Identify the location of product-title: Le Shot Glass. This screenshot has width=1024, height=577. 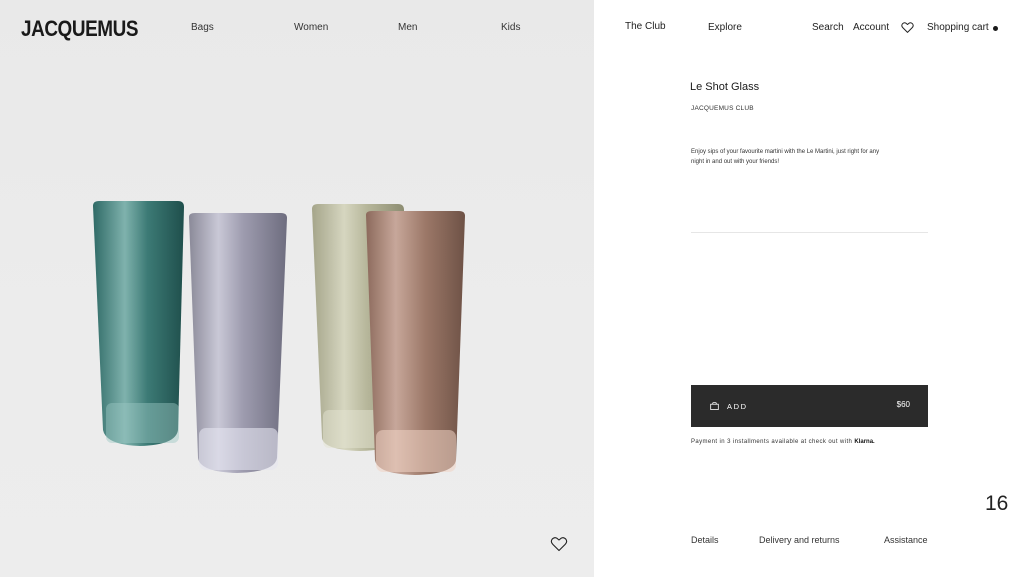
(725, 87).